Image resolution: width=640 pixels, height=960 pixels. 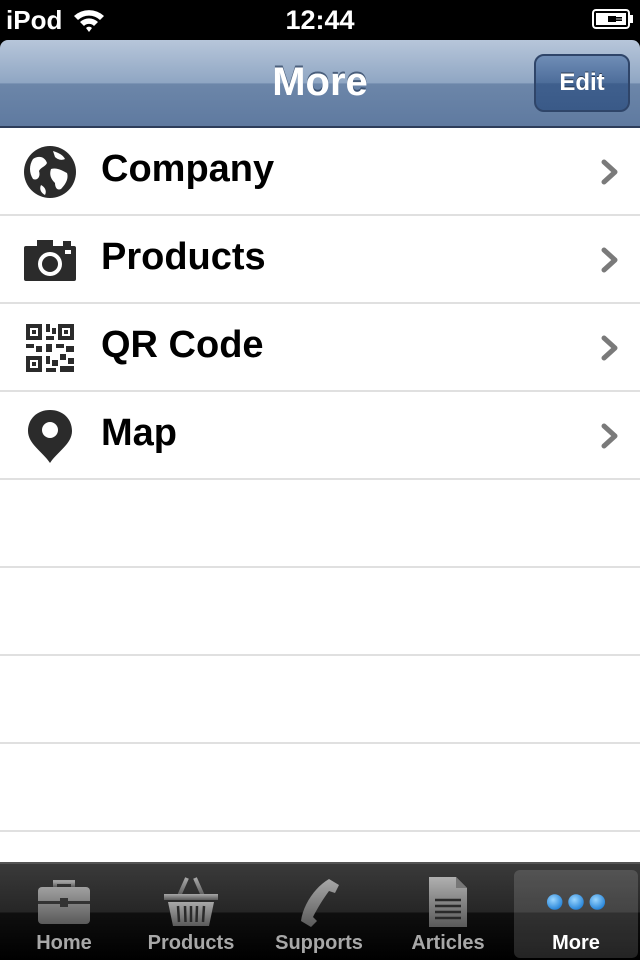 I want to click on navigation-bar: More Edit, so click(x=320, y=84).